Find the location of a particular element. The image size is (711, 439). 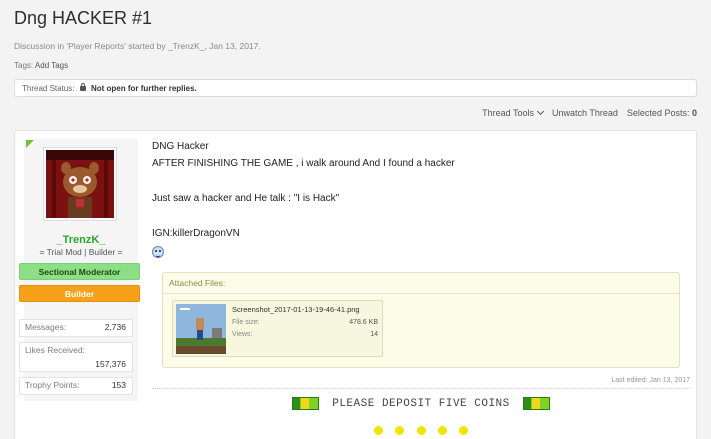

tags-row: Tags: Add Tags is located at coordinates (41, 65).